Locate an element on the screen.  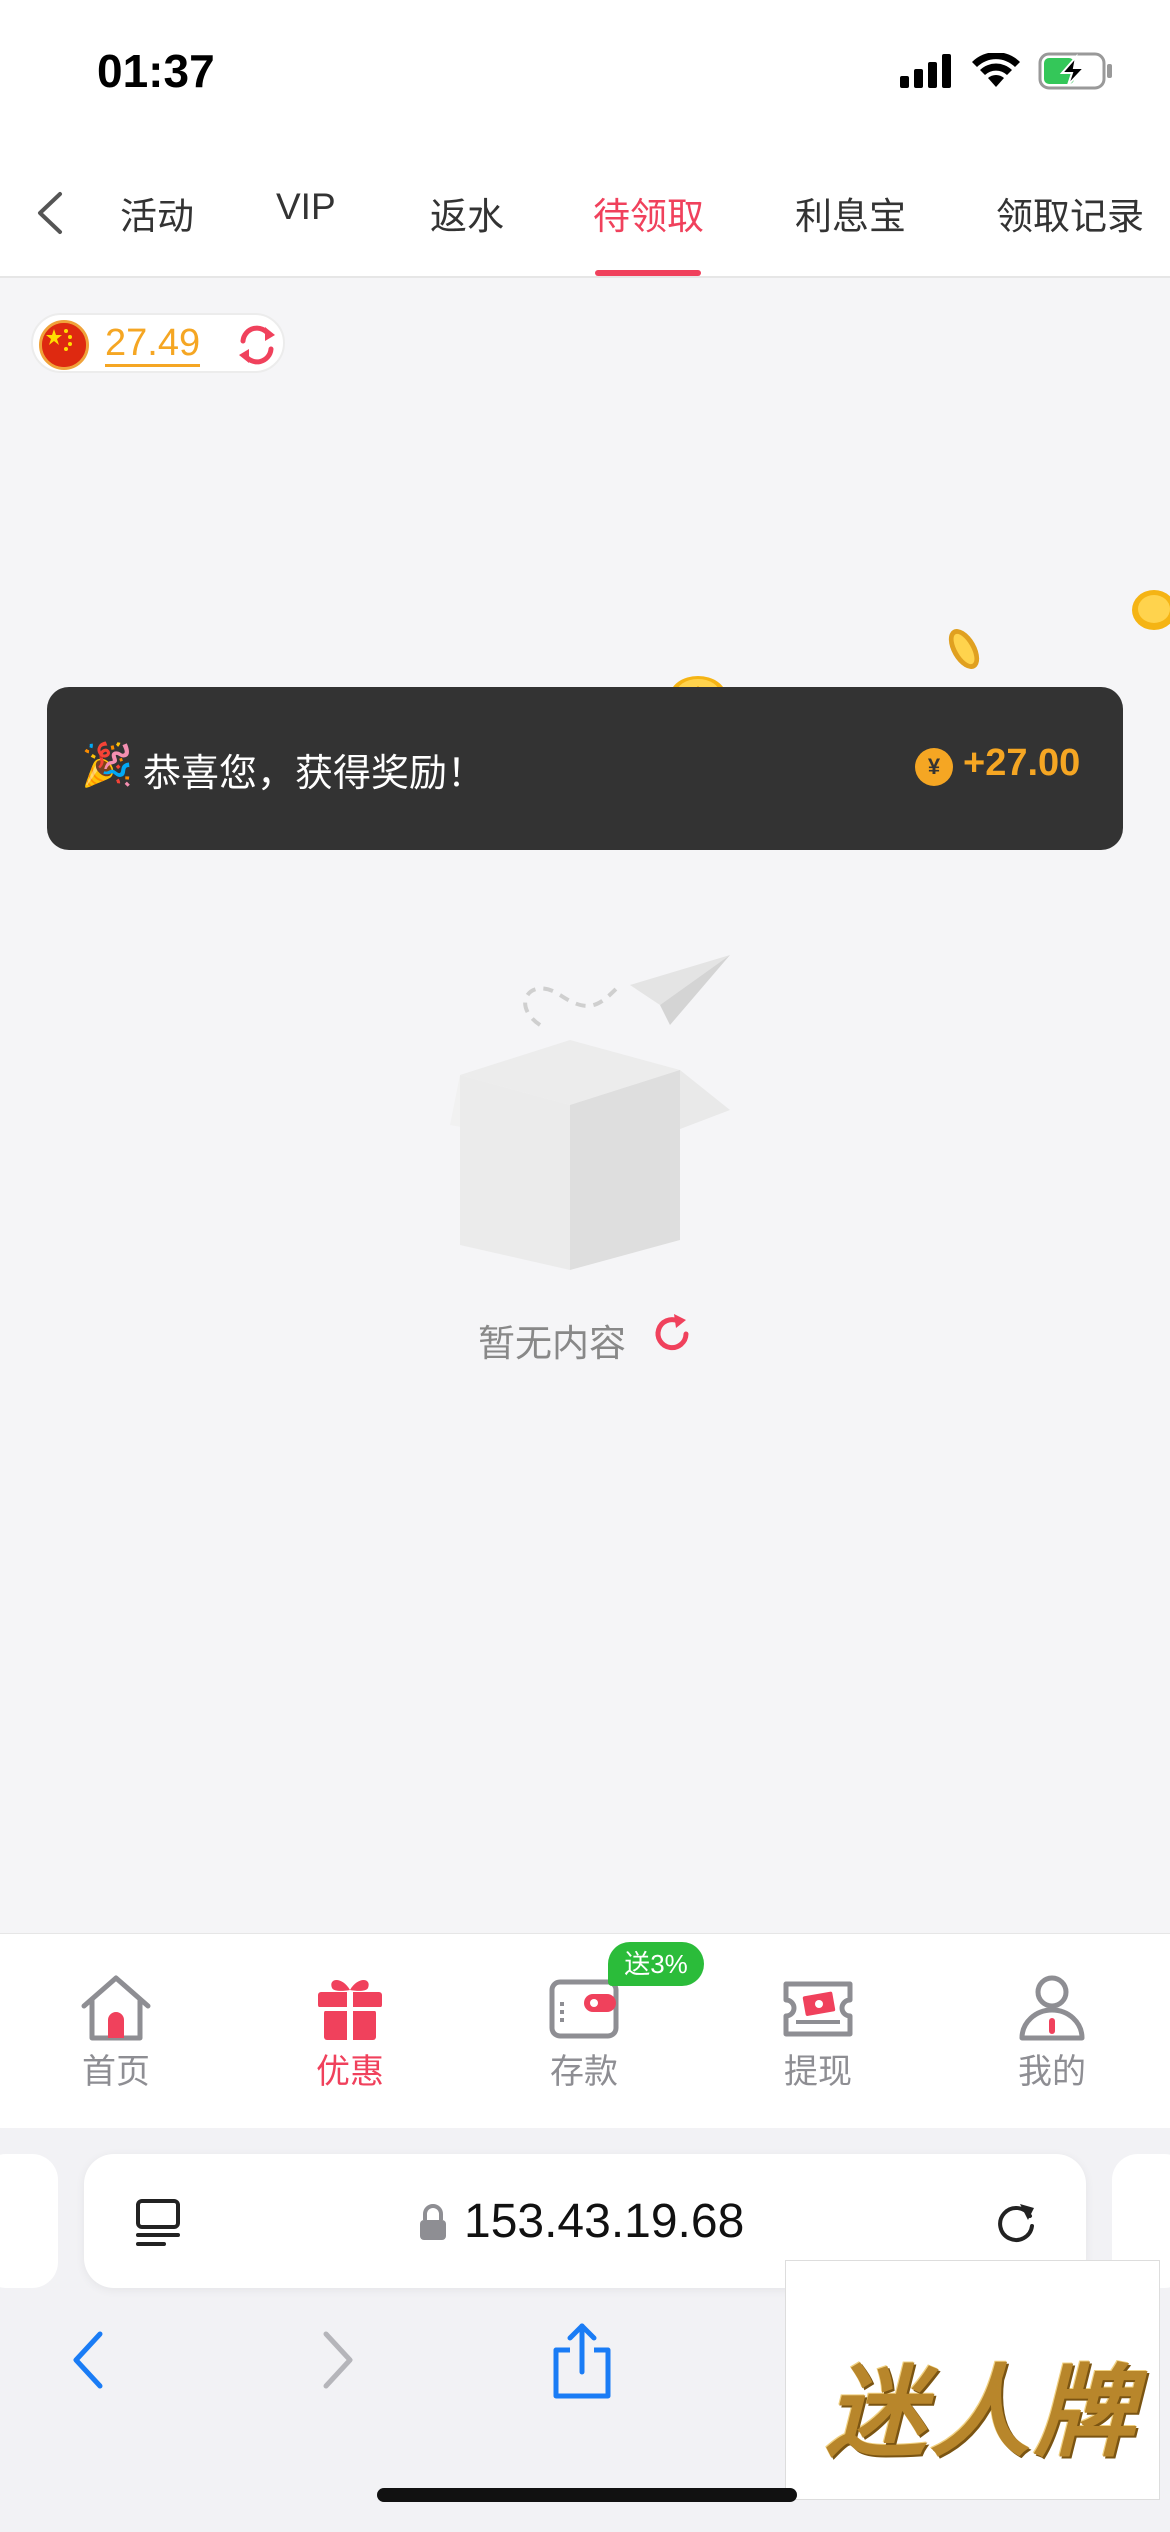
previous-tab-card is located at coordinates (29, 2221).